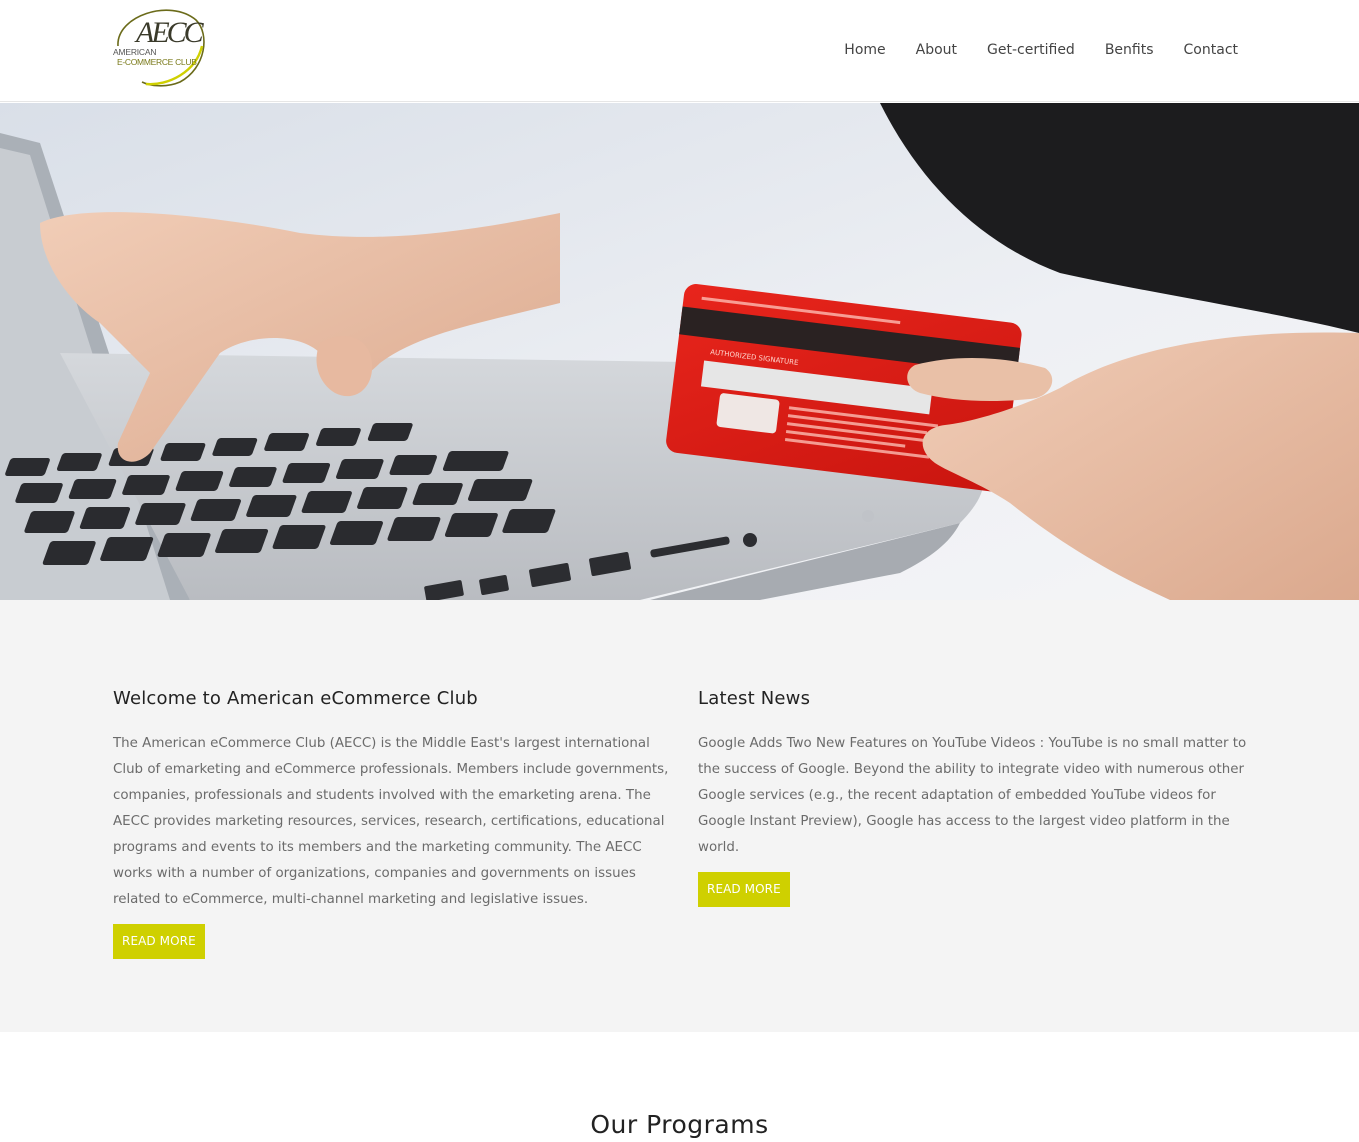 This screenshot has height=1142, width=1359. What do you see at coordinates (744, 889) in the screenshot?
I see `news-read-more-button: READ MORE` at bounding box center [744, 889].